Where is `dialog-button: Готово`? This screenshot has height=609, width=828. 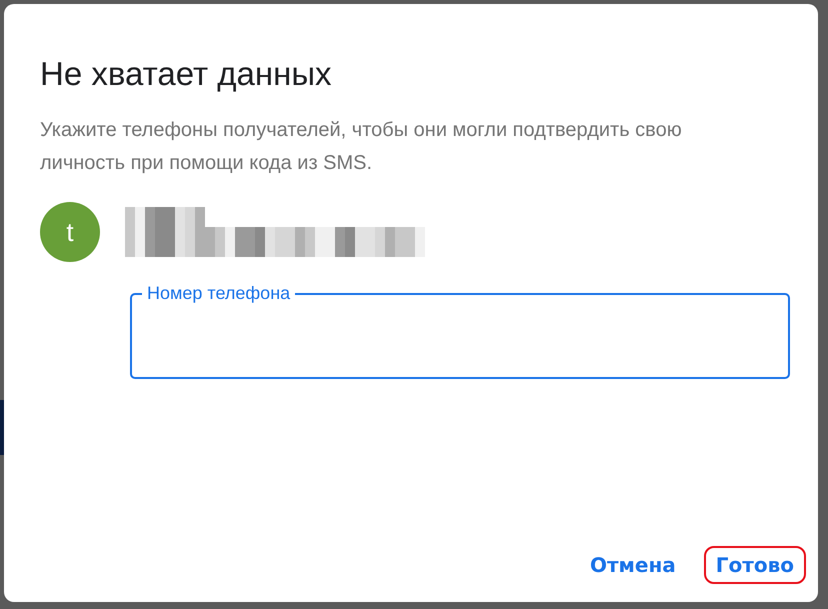
dialog-button: Готово is located at coordinates (755, 565).